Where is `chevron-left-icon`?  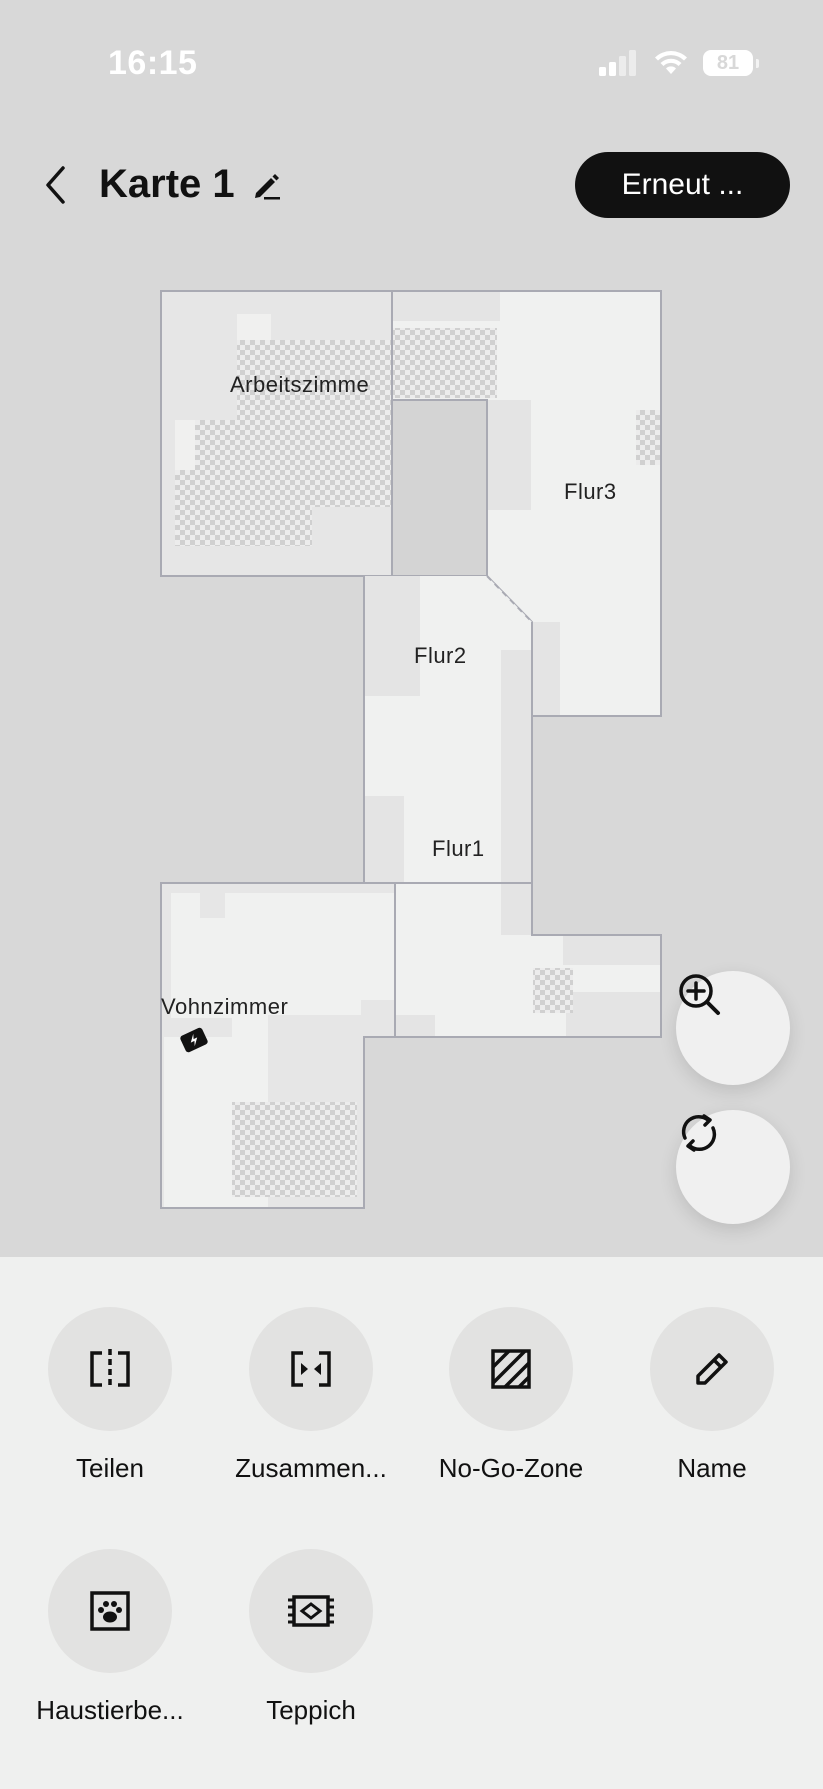
chevron-left-icon is located at coordinates (55, 185).